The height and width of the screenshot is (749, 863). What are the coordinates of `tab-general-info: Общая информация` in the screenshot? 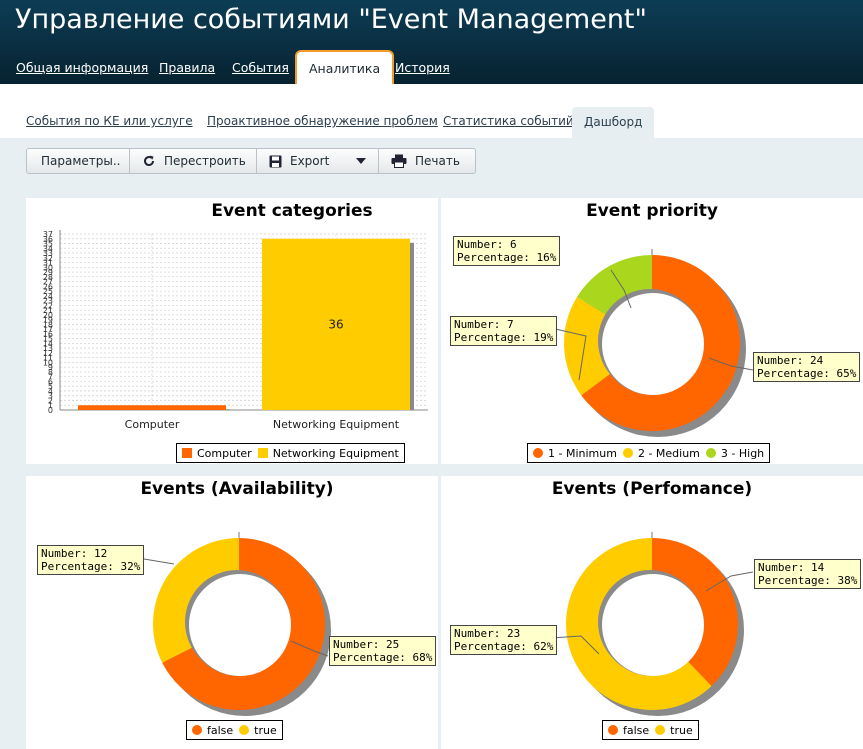 It's located at (82, 67).